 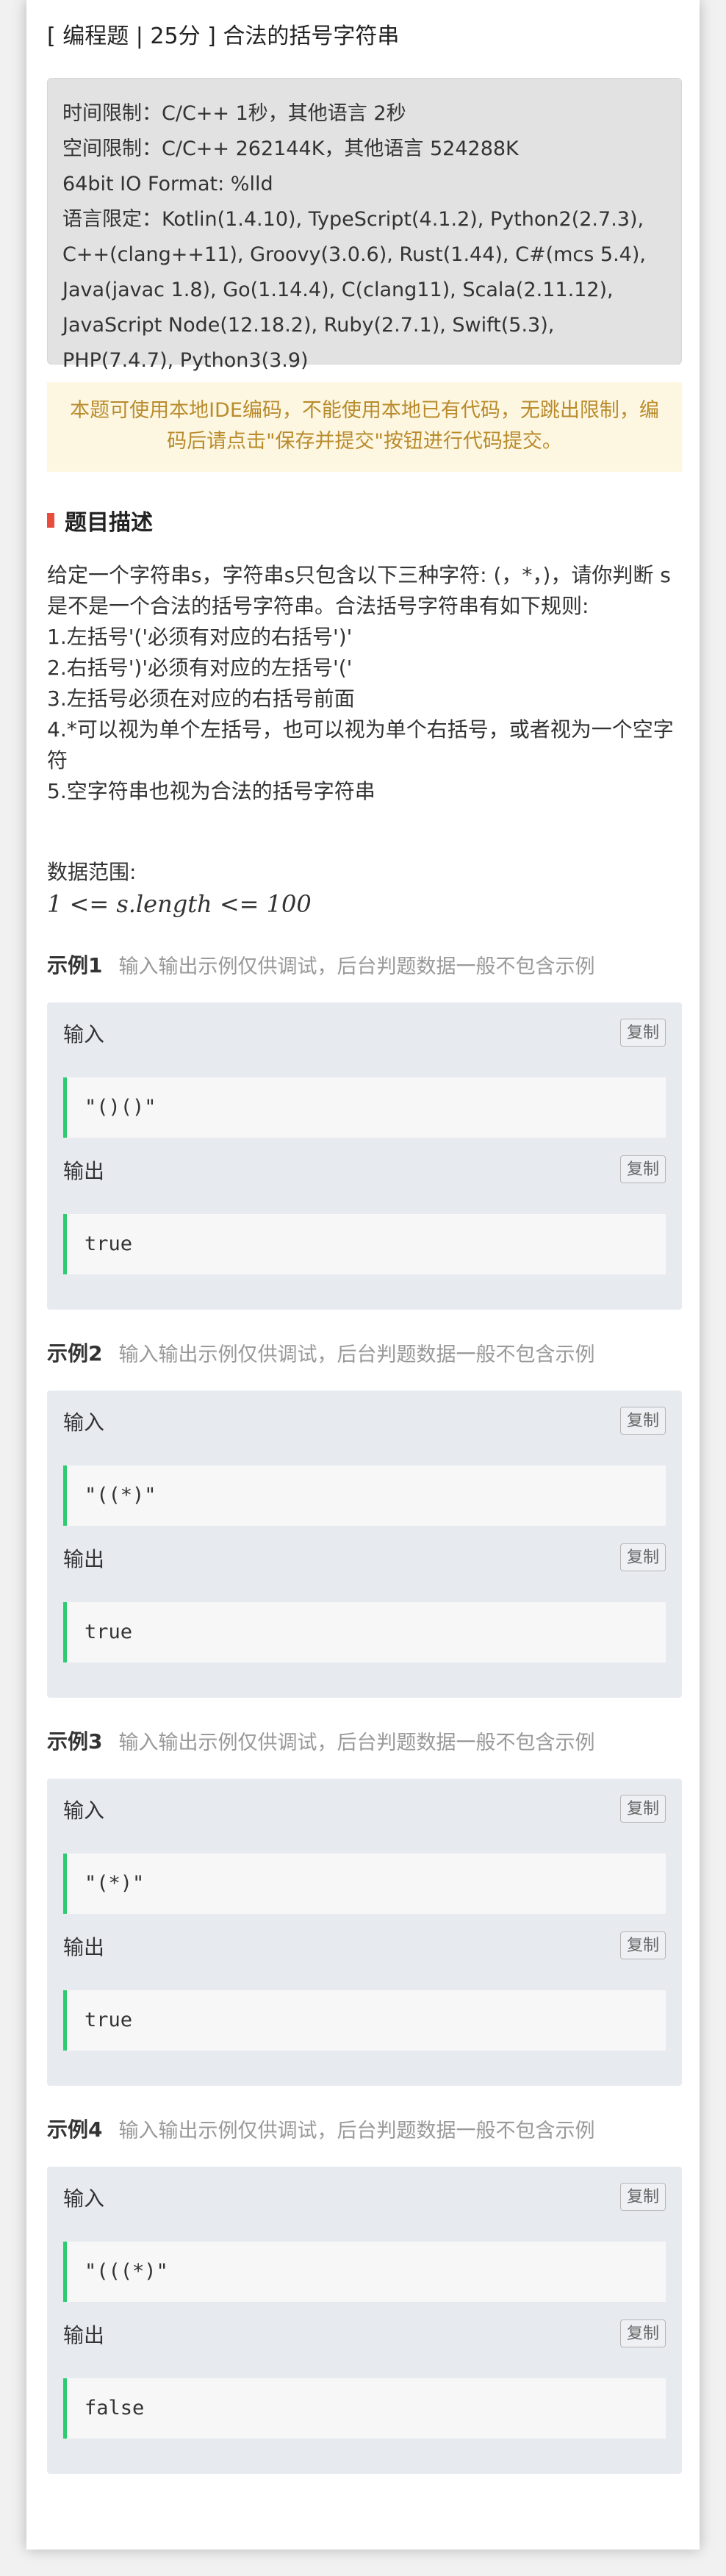 I want to click on example-header: 示例1 输入输出示例仅供调试，后台判题数据一般不包含示例, so click(x=320, y=965).